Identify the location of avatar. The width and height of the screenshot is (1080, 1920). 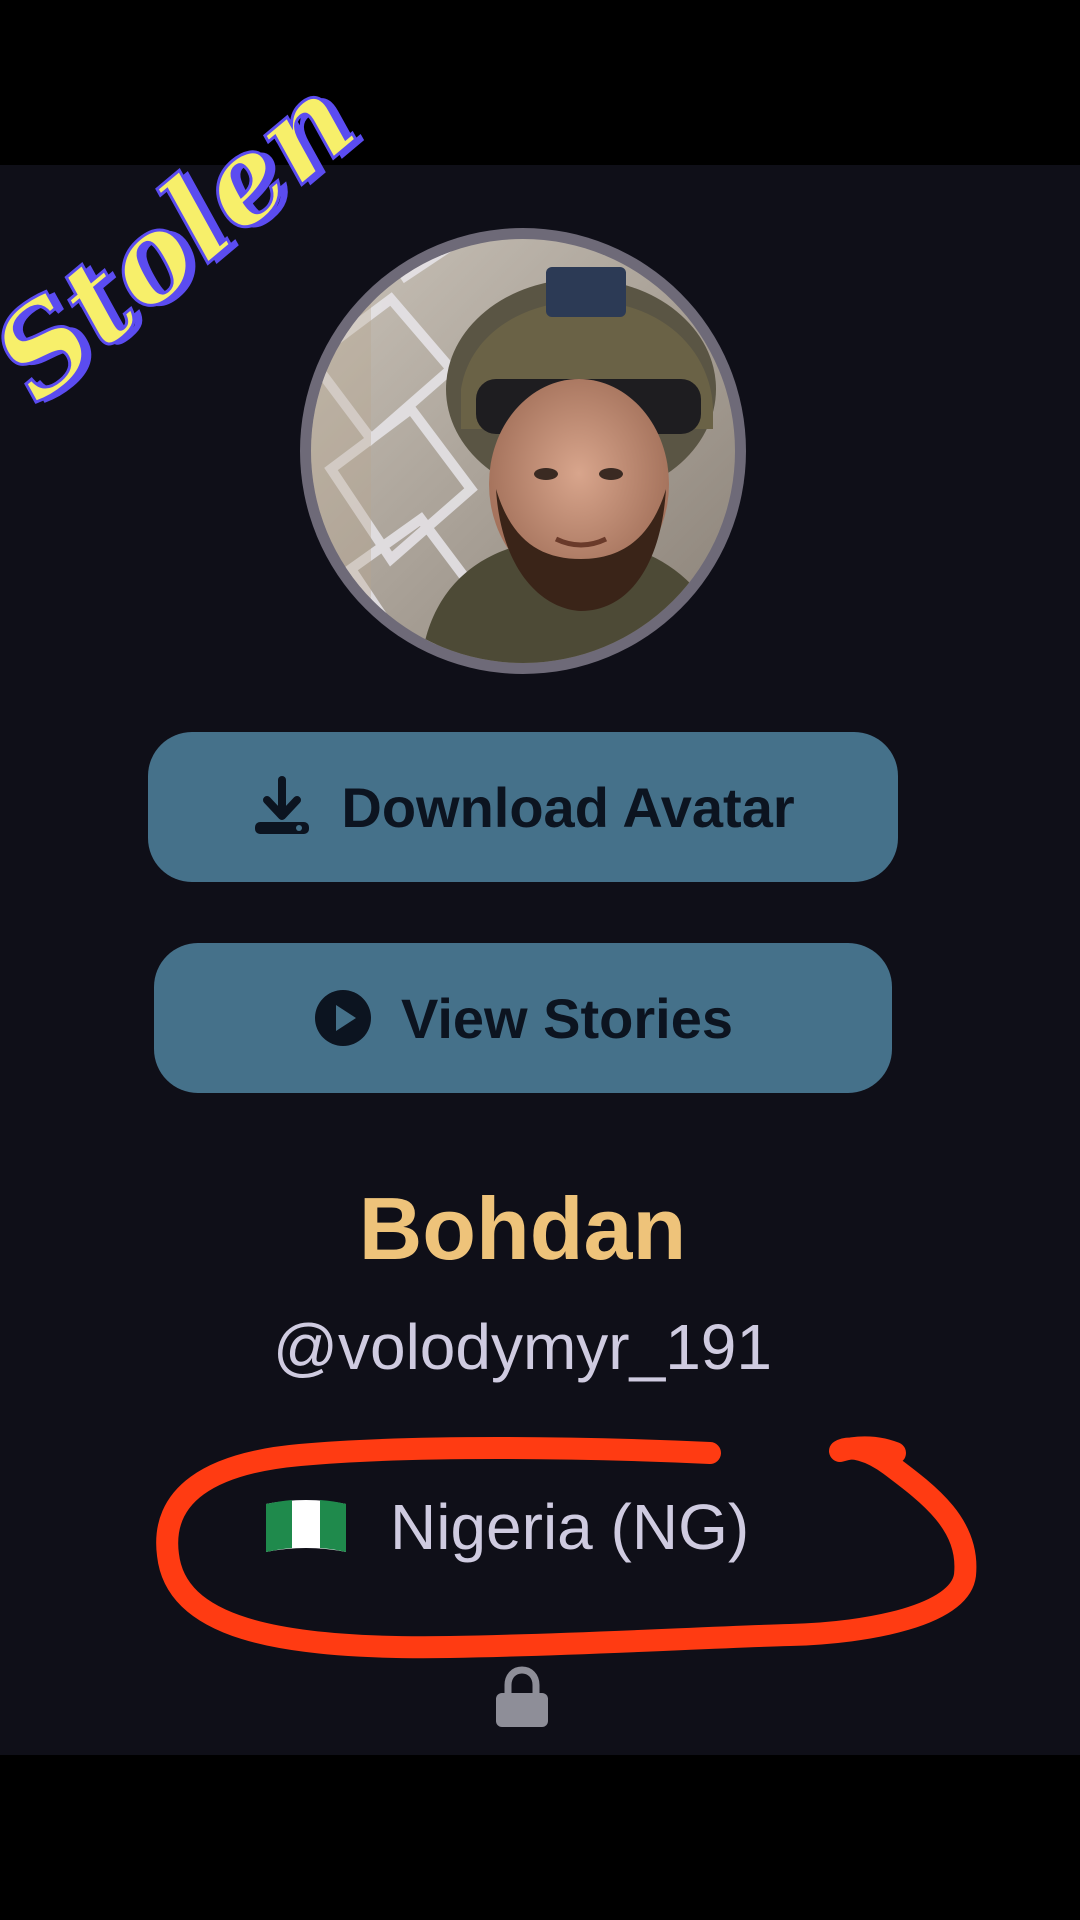
(523, 451).